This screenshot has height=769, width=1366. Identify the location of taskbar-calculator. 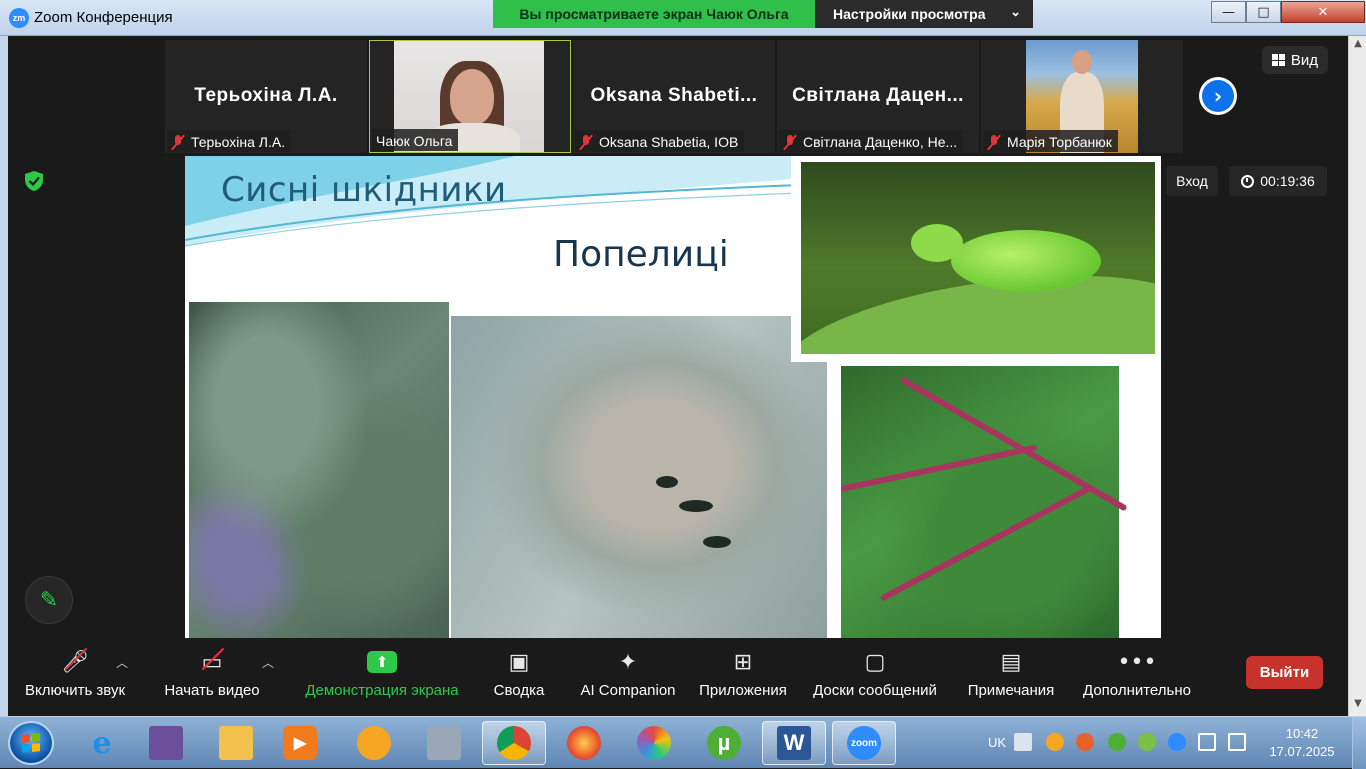
(444, 743).